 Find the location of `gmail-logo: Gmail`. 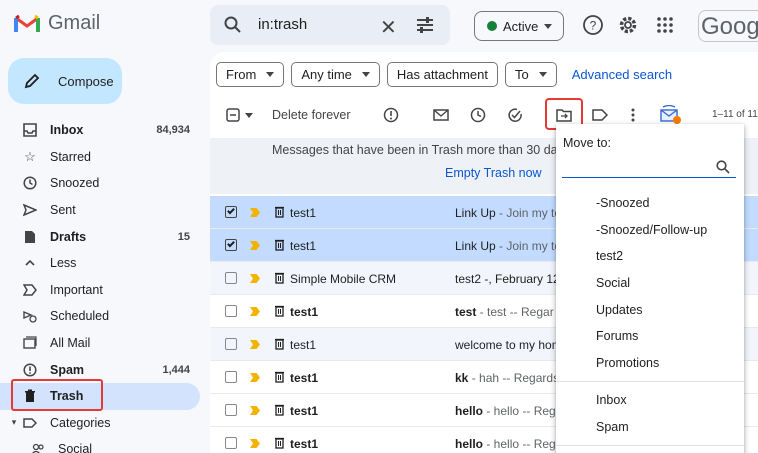

gmail-logo: Gmail is located at coordinates (57, 23).